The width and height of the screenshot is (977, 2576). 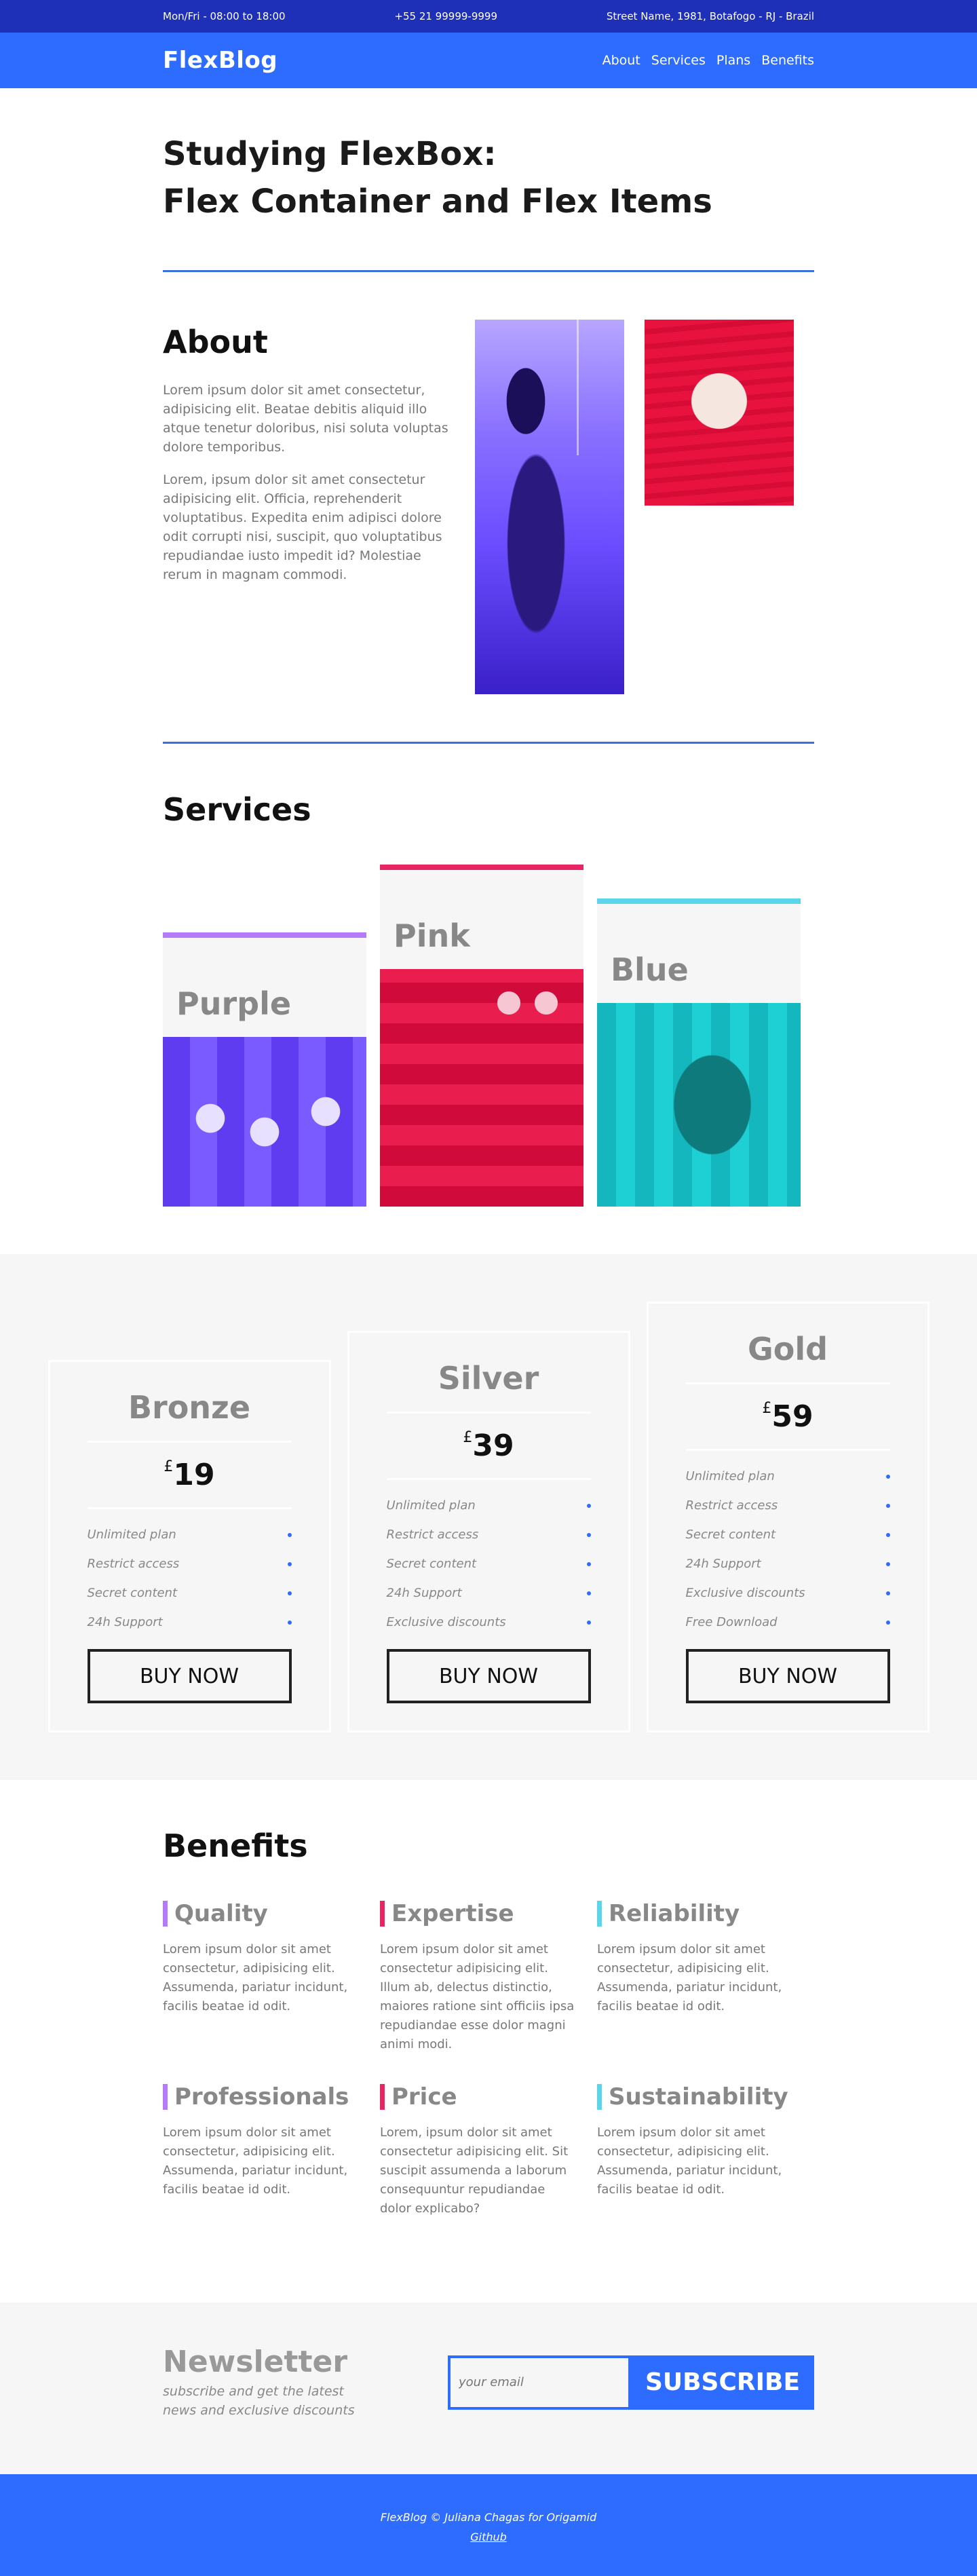 What do you see at coordinates (733, 61) in the screenshot?
I see `nav-link-plans: Plans` at bounding box center [733, 61].